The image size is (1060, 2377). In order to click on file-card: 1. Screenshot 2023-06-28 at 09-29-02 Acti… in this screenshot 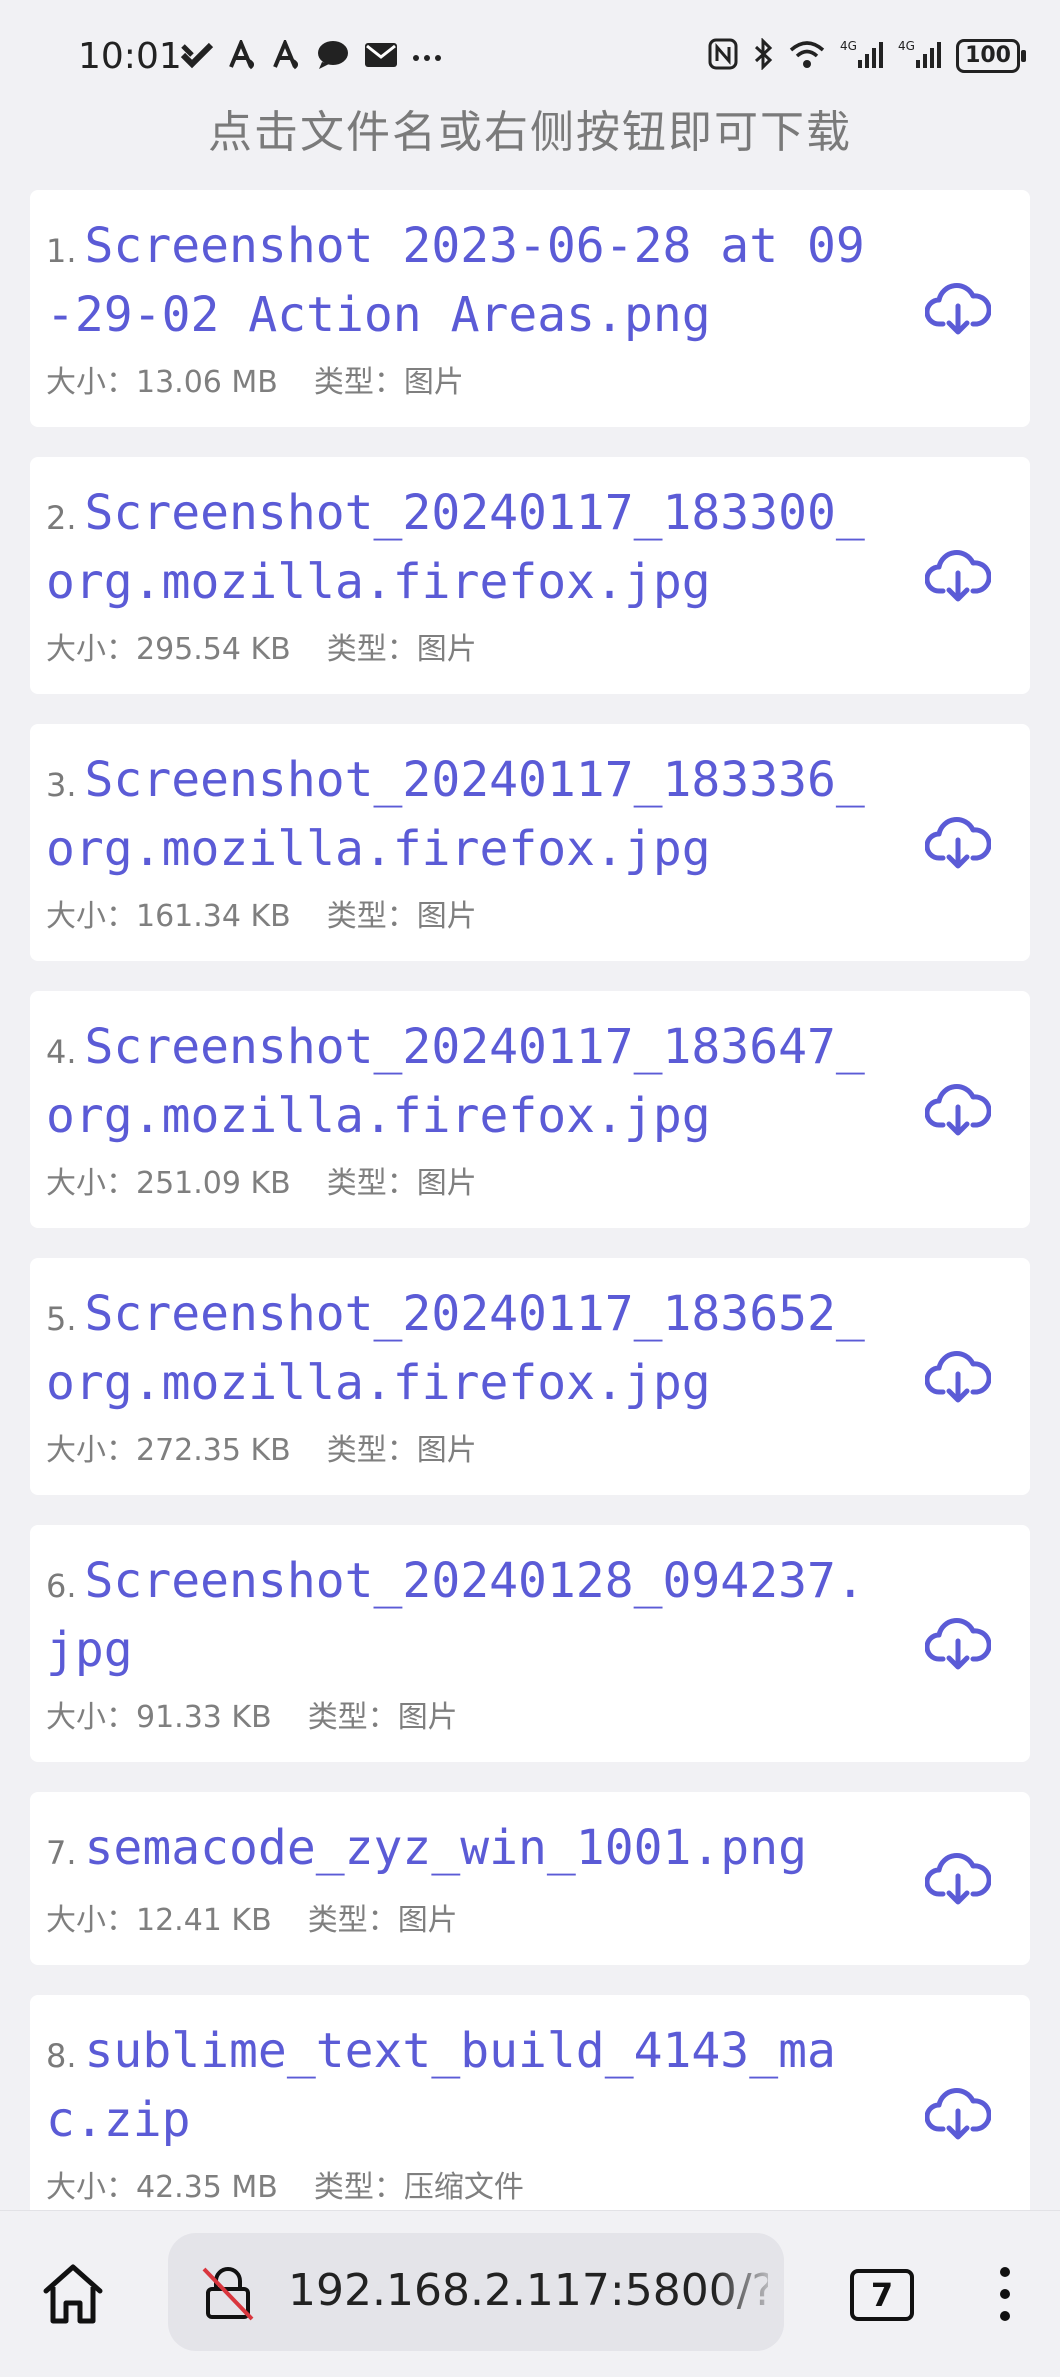, I will do `click(530, 308)`.